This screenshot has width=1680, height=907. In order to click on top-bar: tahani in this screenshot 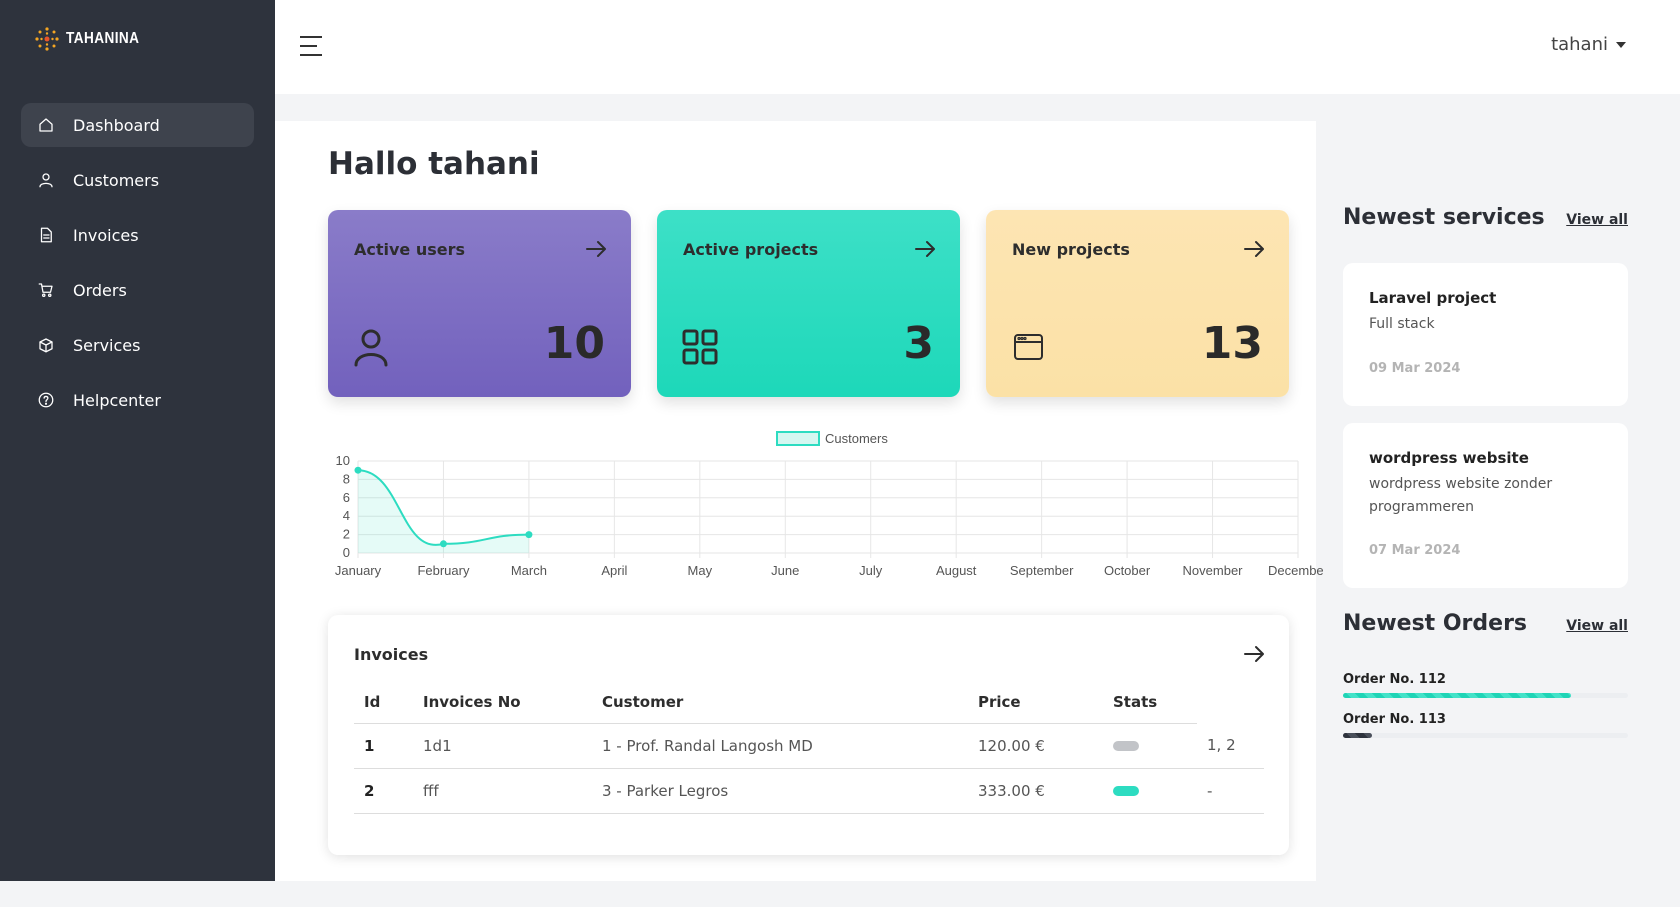, I will do `click(977, 47)`.